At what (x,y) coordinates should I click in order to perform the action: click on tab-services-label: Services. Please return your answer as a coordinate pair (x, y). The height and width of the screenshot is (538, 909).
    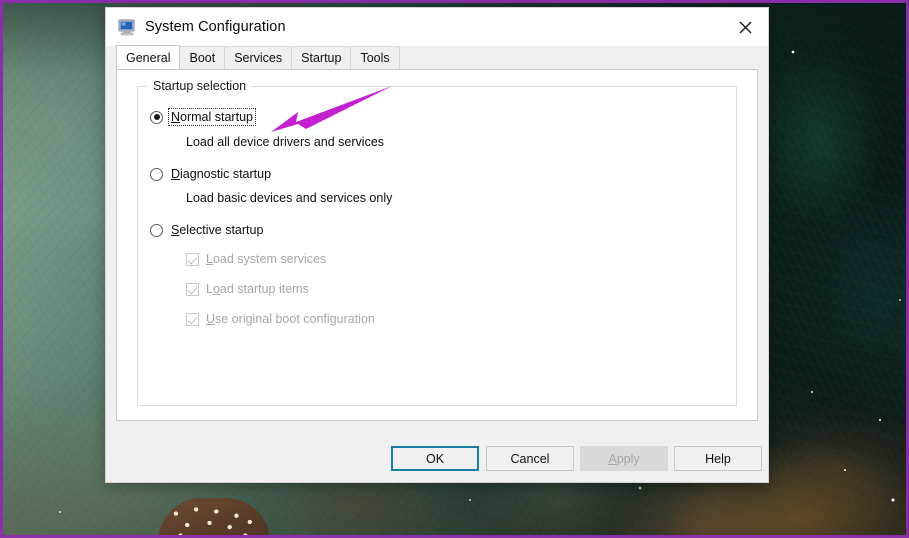
    Looking at the image, I should click on (258, 58).